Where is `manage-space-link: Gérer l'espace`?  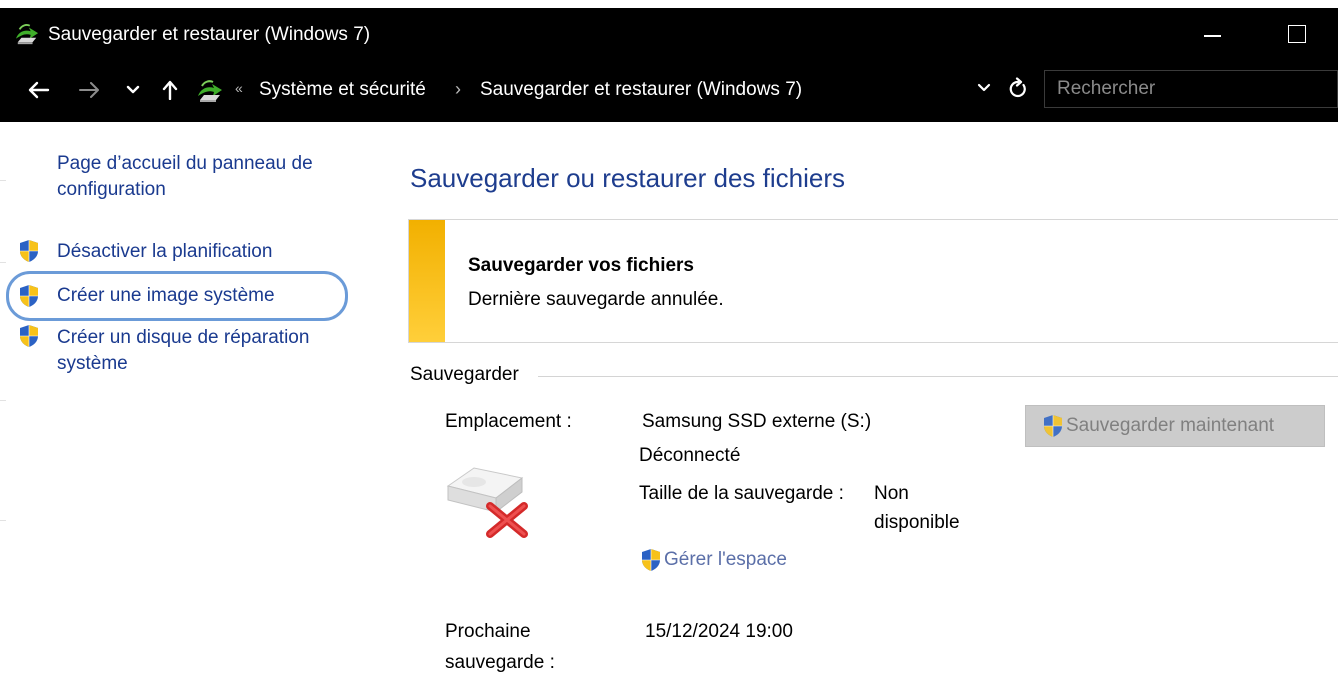
manage-space-link: Gérer l'espace is located at coordinates (713, 560).